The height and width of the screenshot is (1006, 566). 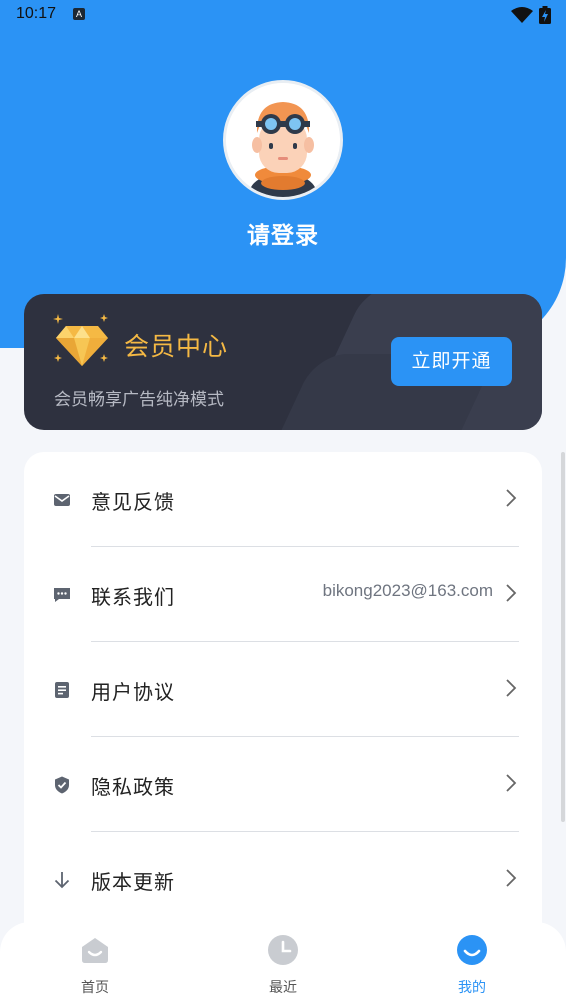 What do you see at coordinates (133, 502) in the screenshot?
I see `menu-item-label: 意见反馈` at bounding box center [133, 502].